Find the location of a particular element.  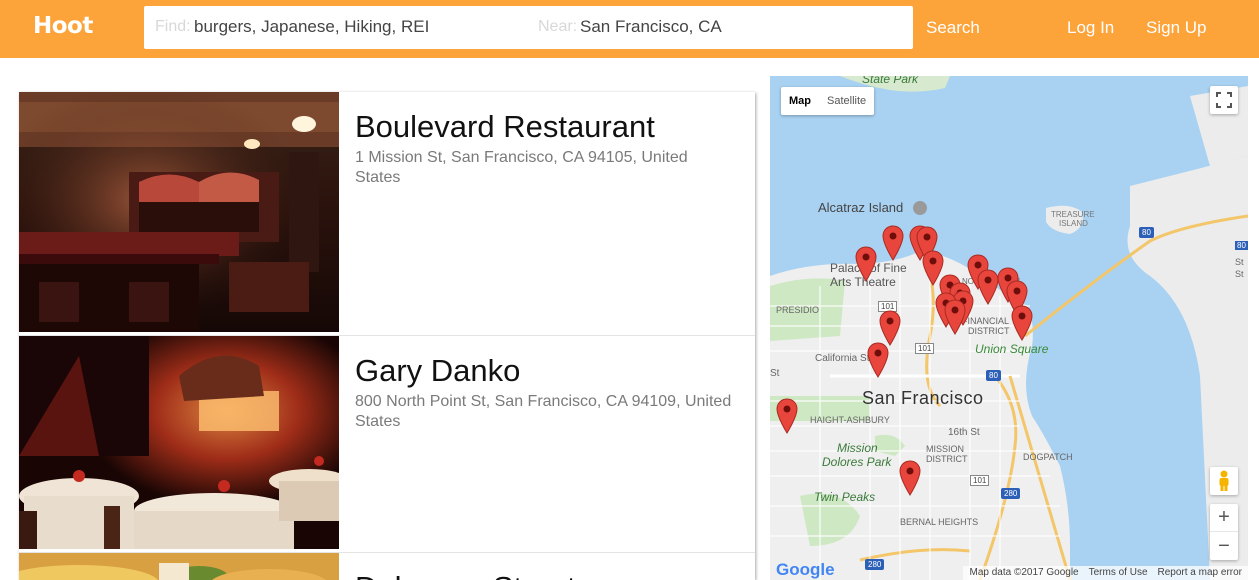

zoom-control: + − is located at coordinates (1224, 532).